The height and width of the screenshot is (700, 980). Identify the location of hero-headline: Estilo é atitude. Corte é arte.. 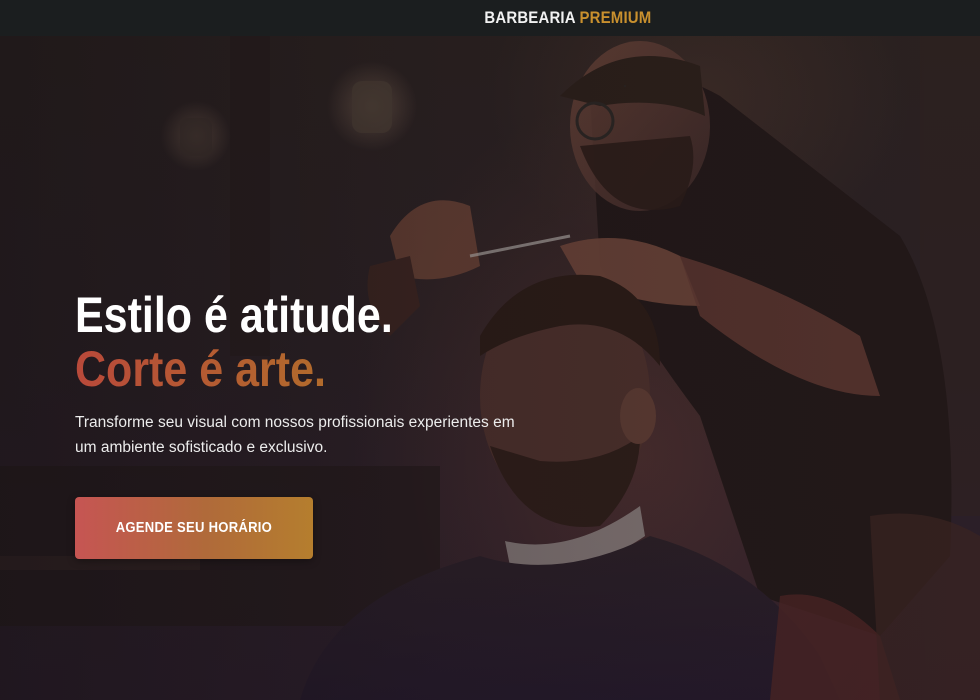
(277, 342).